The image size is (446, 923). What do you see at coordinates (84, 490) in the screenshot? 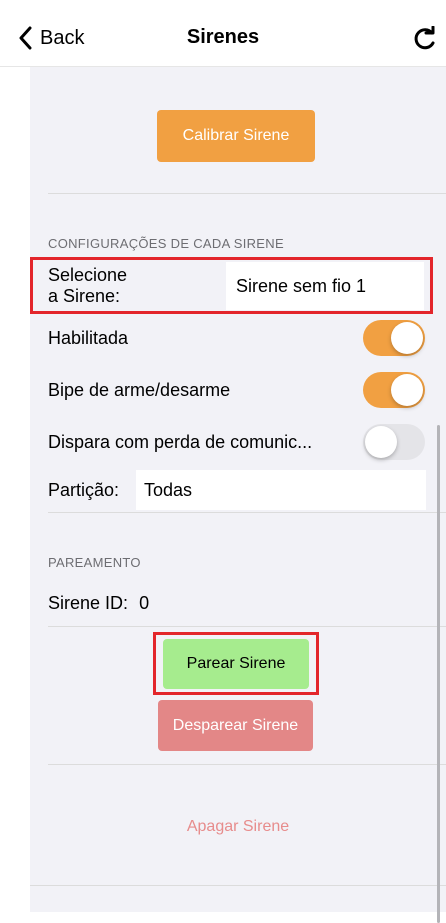
I see `partition-label: Partição:` at bounding box center [84, 490].